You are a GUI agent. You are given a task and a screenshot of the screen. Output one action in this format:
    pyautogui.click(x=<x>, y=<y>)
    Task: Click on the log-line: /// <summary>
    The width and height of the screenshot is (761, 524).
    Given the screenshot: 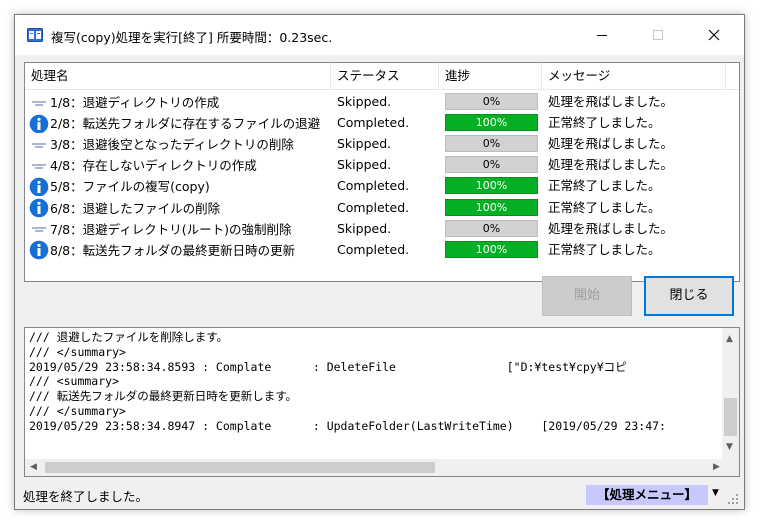 What is the action you would take?
    pyautogui.click(x=74, y=381)
    